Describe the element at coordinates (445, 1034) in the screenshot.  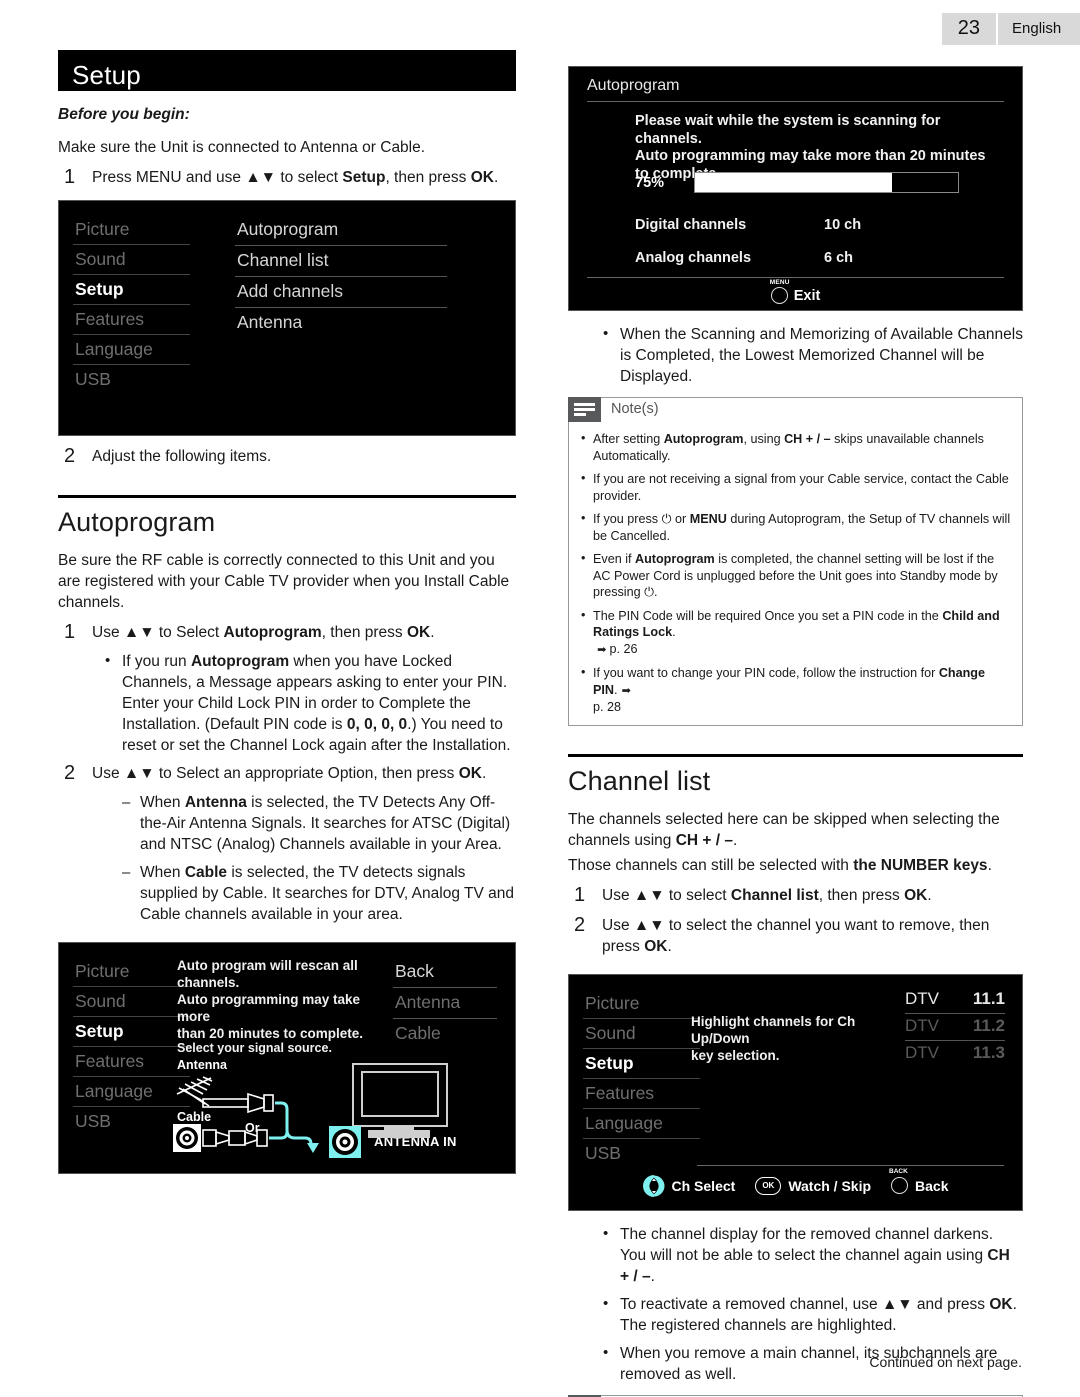
I see `option-cable: Cable` at that location.